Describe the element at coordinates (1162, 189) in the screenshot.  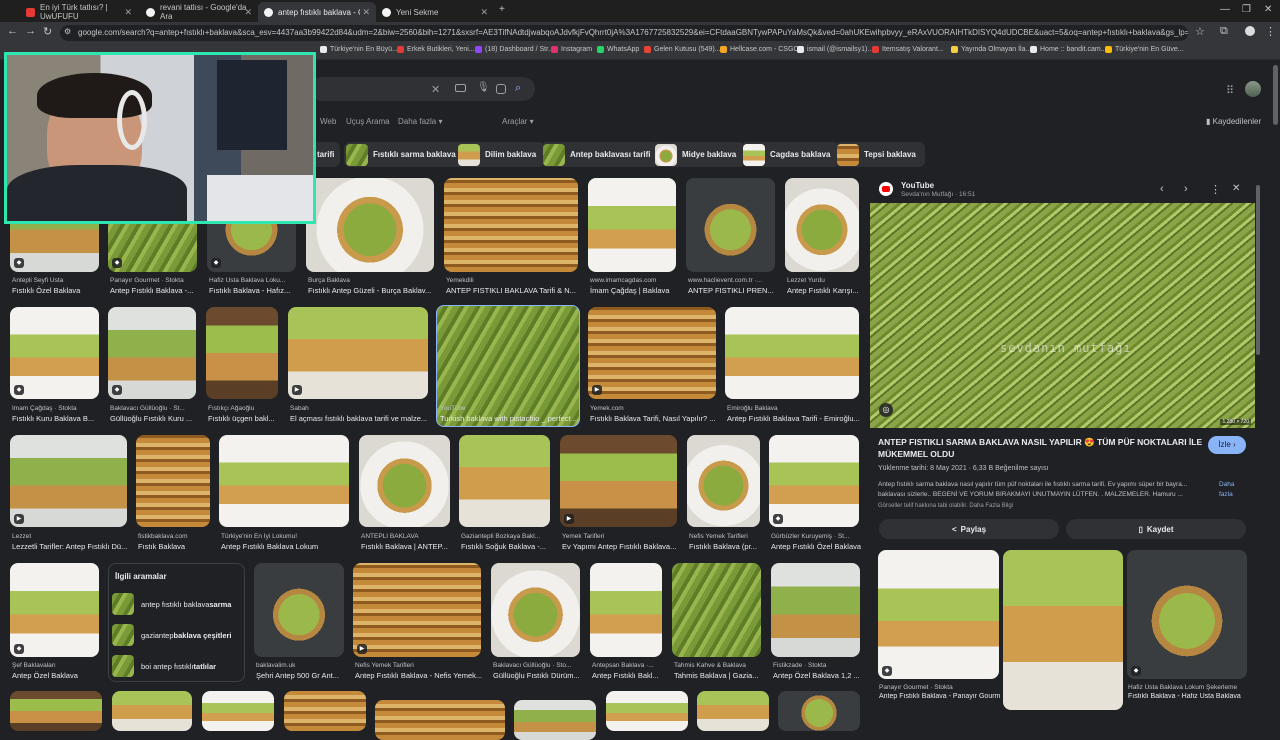
I see `previous-icon: ‹` at that location.